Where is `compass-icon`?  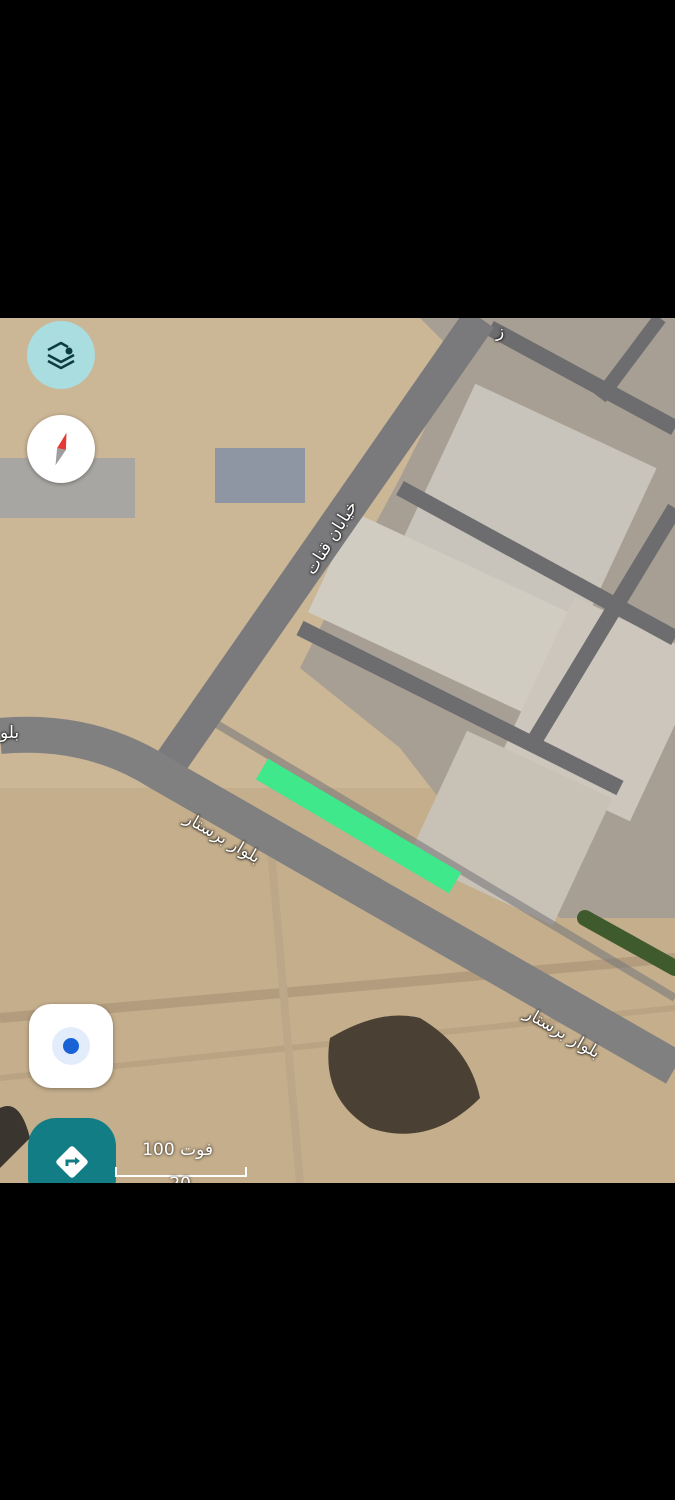 compass-icon is located at coordinates (61, 449).